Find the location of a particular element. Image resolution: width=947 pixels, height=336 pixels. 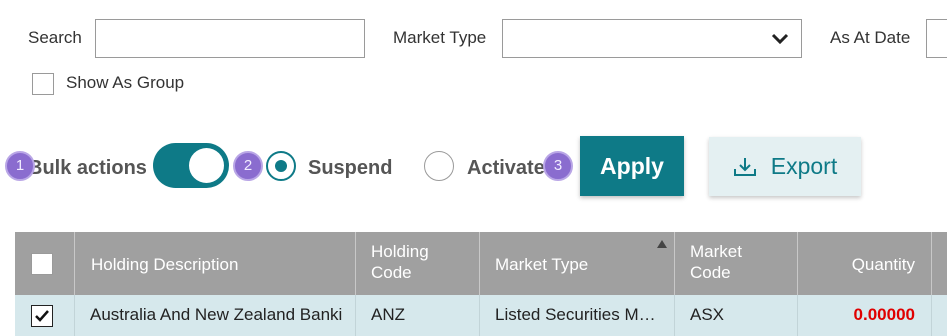

activate-radio is located at coordinates (439, 166).